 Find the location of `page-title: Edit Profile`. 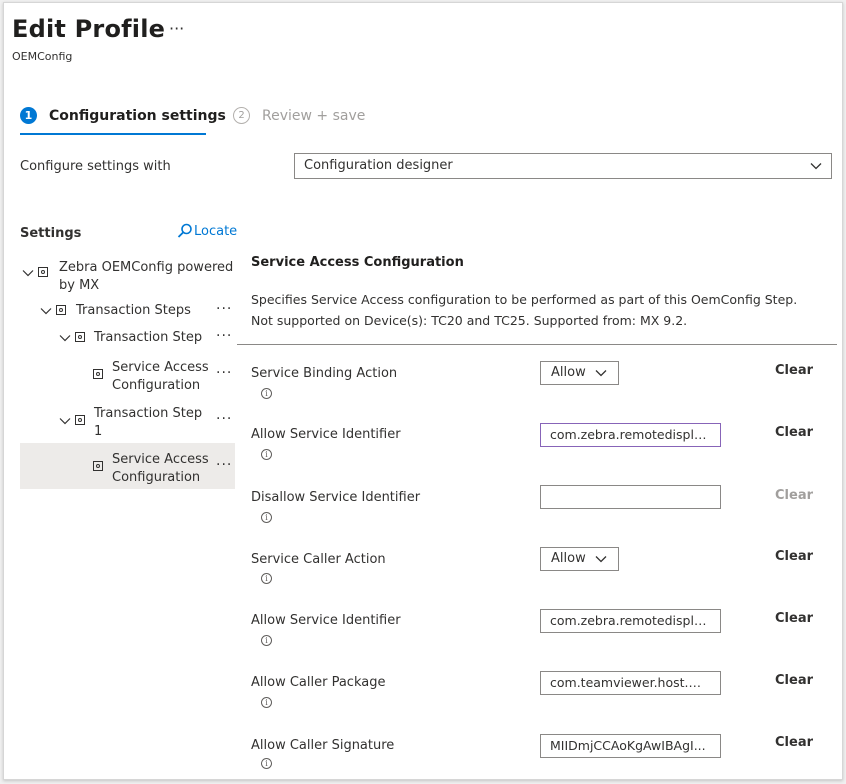

page-title: Edit Profile is located at coordinates (89, 29).